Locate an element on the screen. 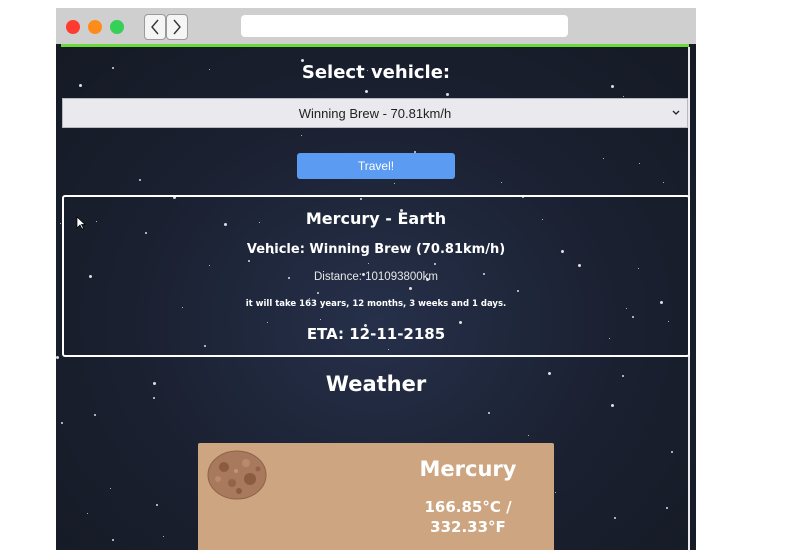  forward-button is located at coordinates (177, 27).